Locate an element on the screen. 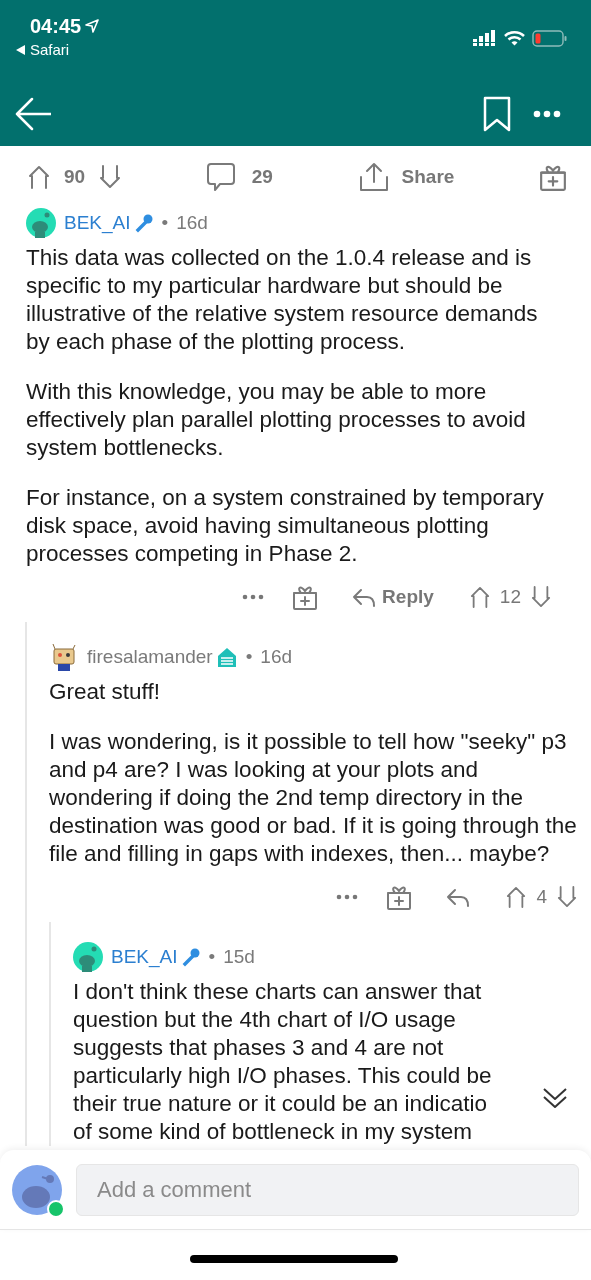 The image size is (591, 1280). comment-text: of some kind of bottleneck in my system is located at coordinates (273, 1132).